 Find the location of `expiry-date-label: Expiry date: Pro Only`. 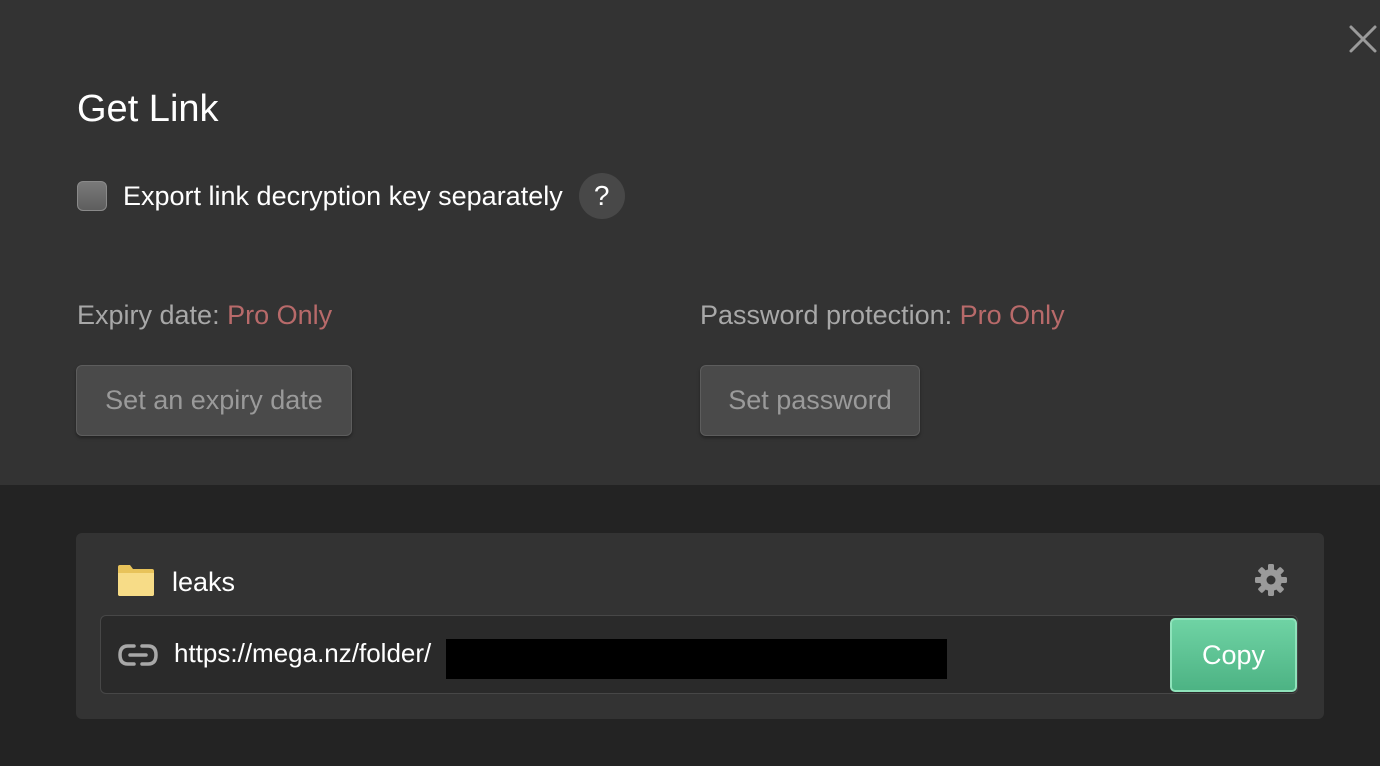

expiry-date-label: Expiry date: Pro Only is located at coordinates (204, 315).